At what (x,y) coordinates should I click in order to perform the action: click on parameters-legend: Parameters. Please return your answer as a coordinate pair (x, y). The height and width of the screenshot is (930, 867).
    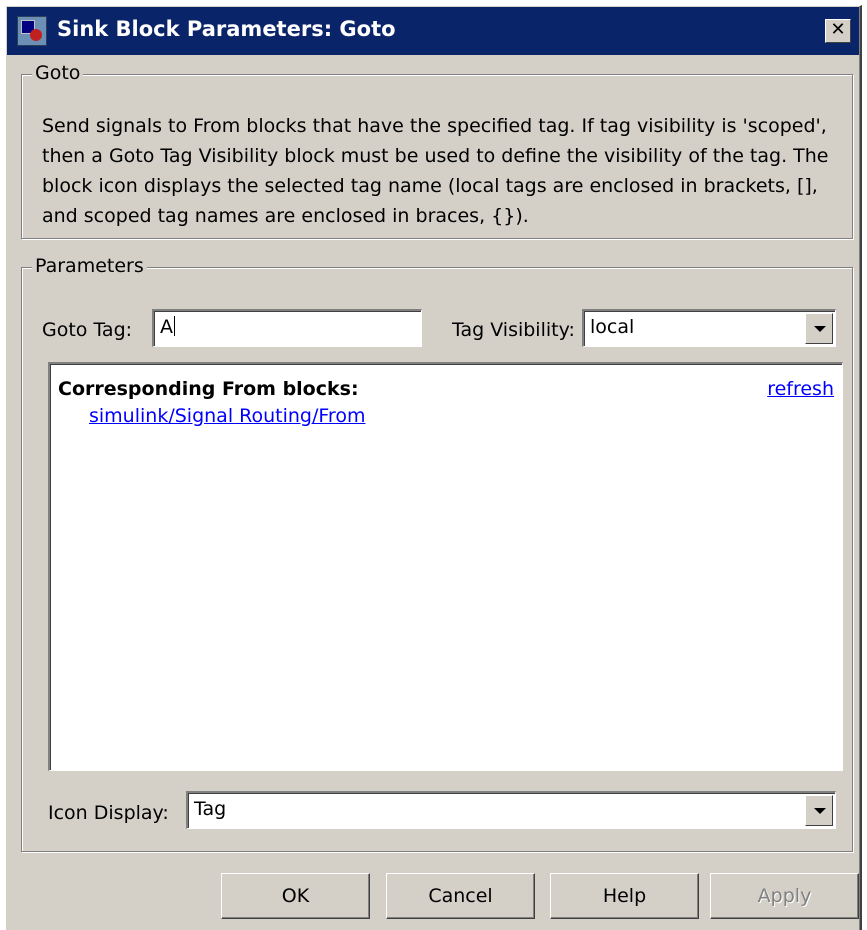
    Looking at the image, I should click on (89, 266).